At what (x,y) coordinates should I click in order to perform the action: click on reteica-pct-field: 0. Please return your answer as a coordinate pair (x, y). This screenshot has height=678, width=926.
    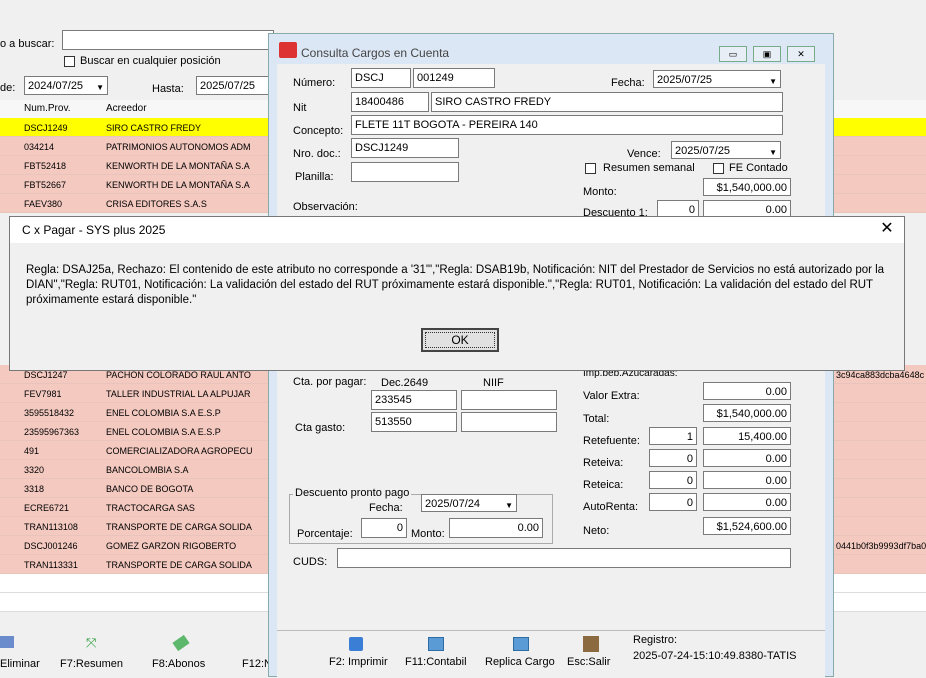
    Looking at the image, I should click on (673, 480).